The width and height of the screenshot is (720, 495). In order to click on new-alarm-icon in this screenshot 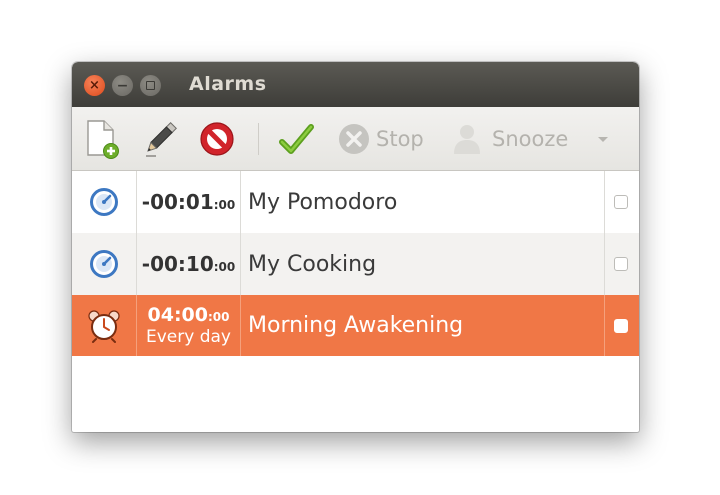, I will do `click(103, 139)`.